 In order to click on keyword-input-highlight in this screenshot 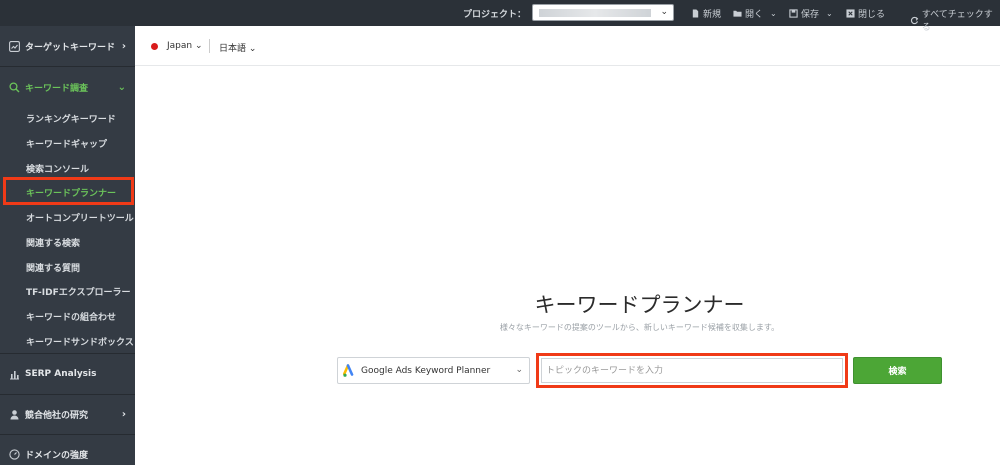, I will do `click(692, 370)`.